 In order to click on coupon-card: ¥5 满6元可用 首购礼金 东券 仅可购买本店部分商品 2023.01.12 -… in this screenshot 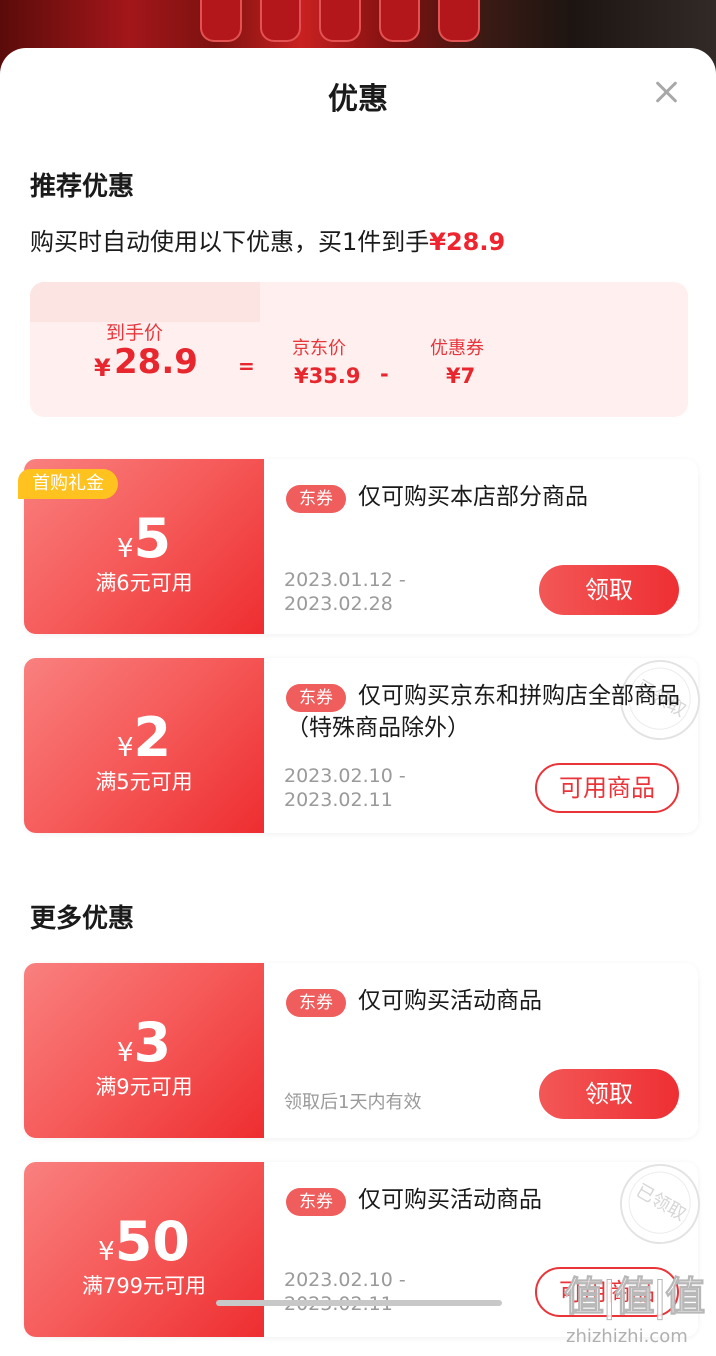, I will do `click(358, 546)`.